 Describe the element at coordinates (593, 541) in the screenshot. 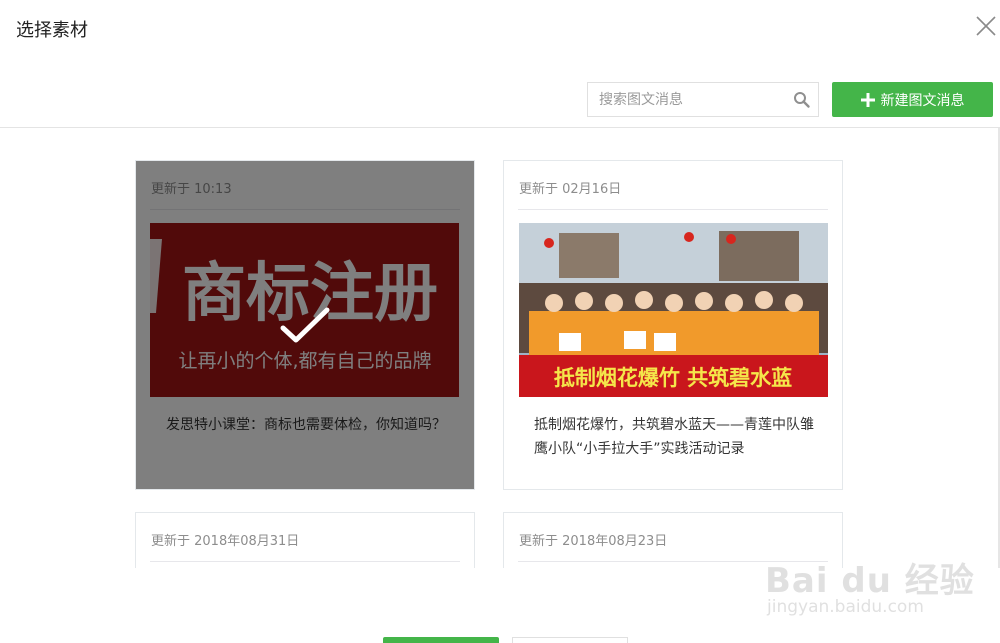

I see `card-update-time: 更新于 2018年08月23日` at that location.